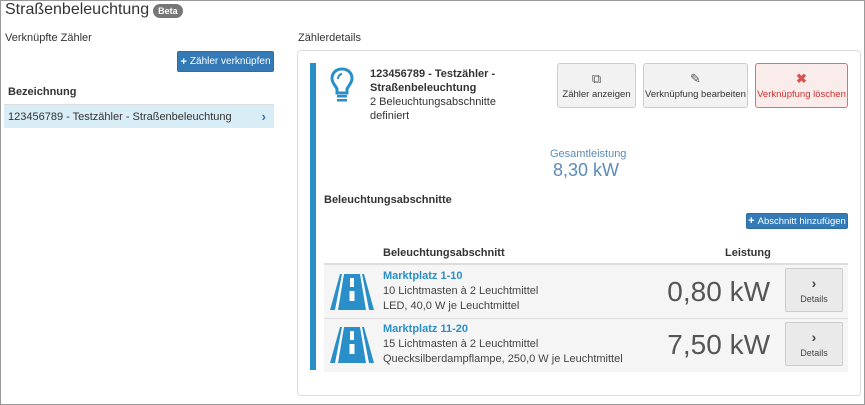 The height and width of the screenshot is (405, 865). What do you see at coordinates (718, 344) in the screenshot?
I see `section-power: 7,50 kW` at bounding box center [718, 344].